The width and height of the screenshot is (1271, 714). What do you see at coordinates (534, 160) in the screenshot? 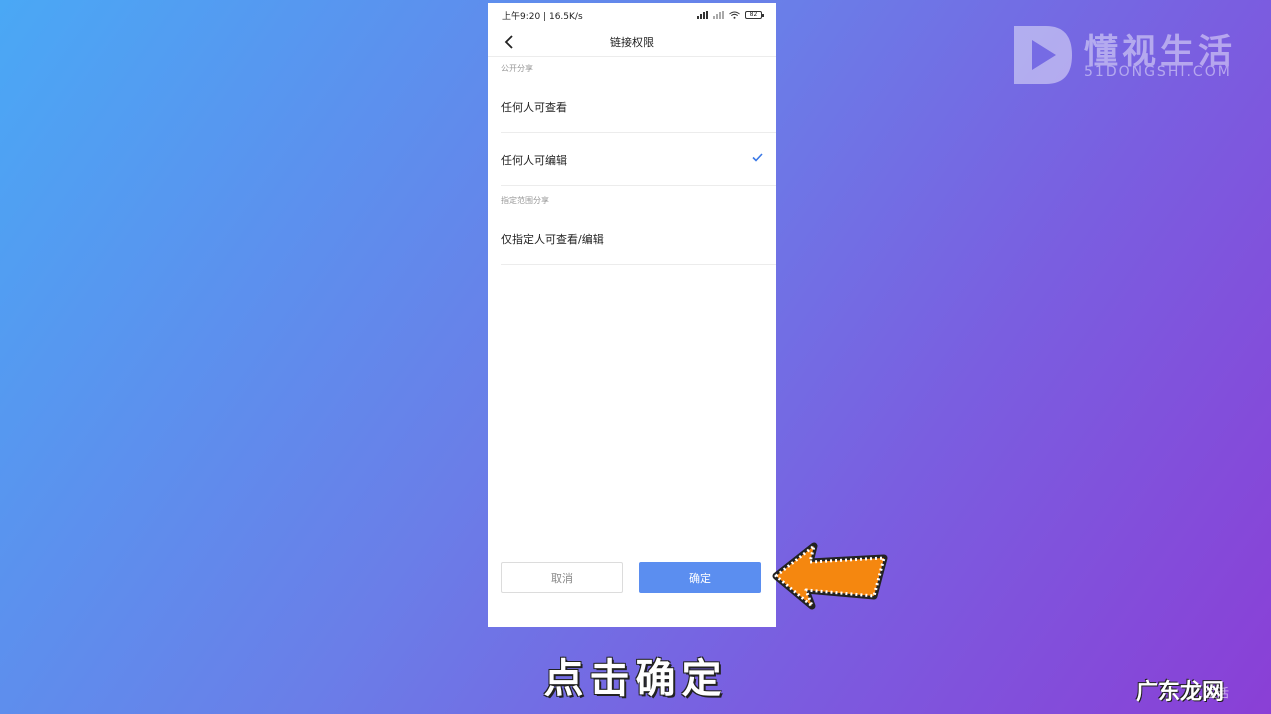
I see `option-label: 任何人可编辑` at bounding box center [534, 160].